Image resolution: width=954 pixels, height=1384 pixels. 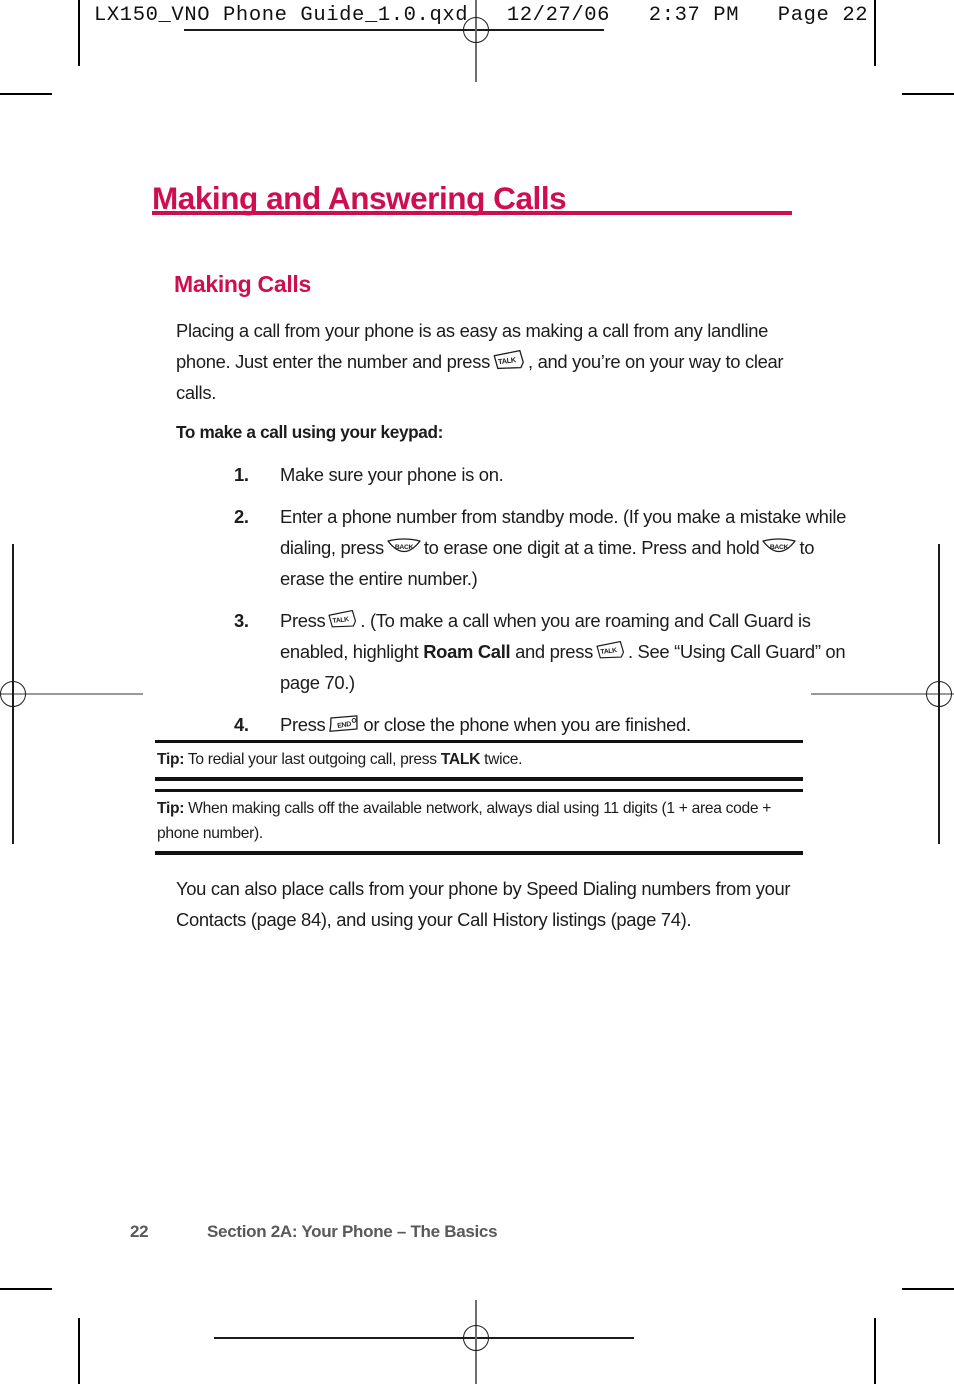 I want to click on section-heading: Making Calls, so click(x=242, y=284).